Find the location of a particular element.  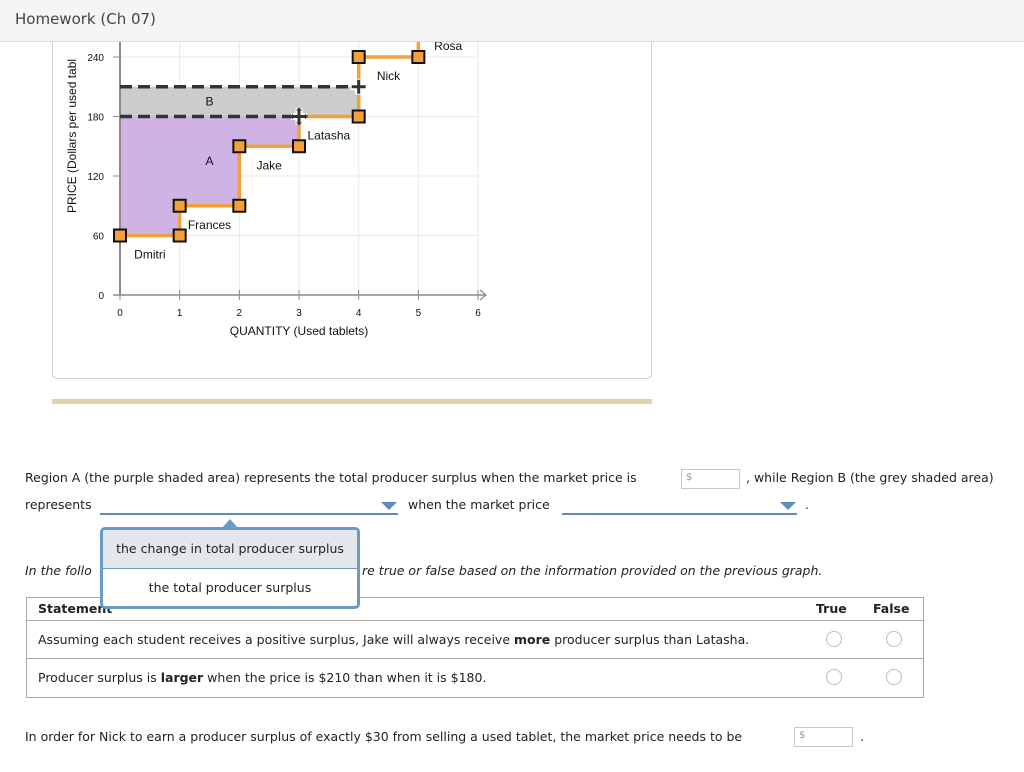

x-tick-label: 3 is located at coordinates (299, 313).